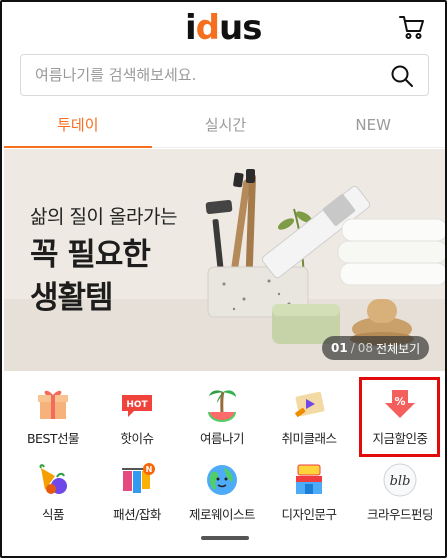  I want to click on logo-part-i: i, so click(191, 28).